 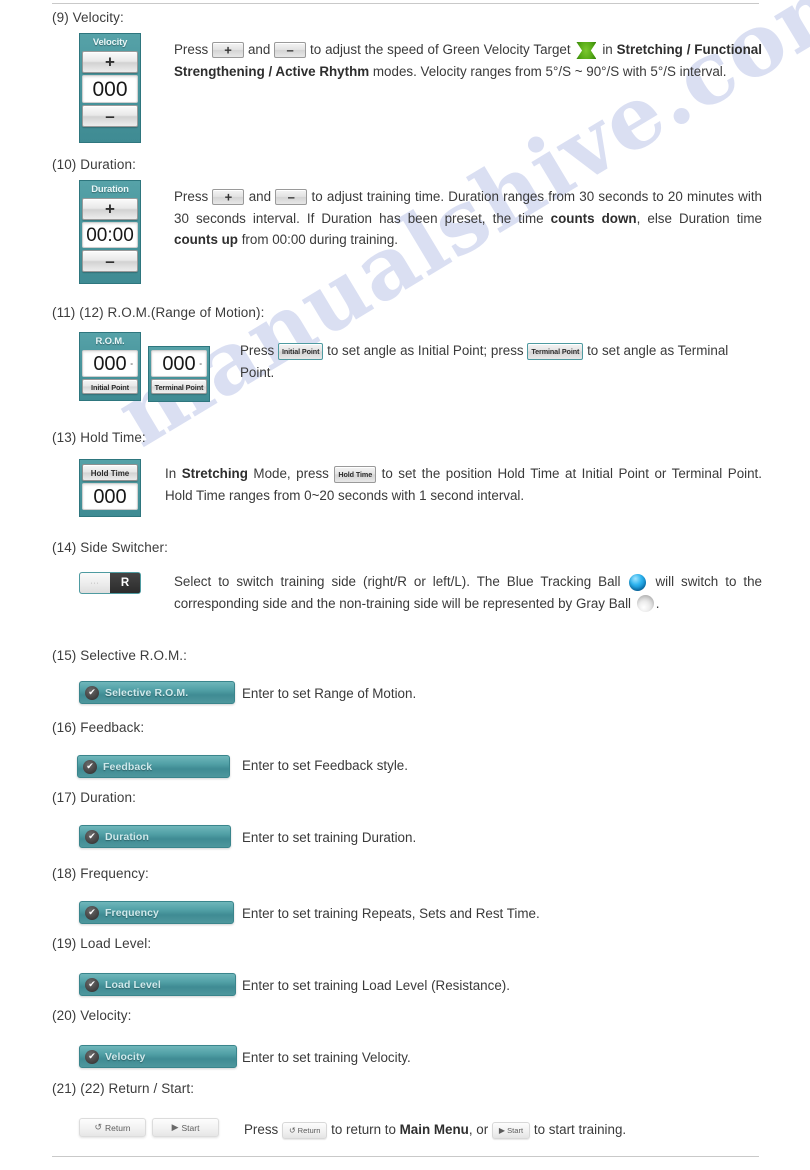 I want to click on duration-widget-caption: Duration, so click(x=110, y=189).